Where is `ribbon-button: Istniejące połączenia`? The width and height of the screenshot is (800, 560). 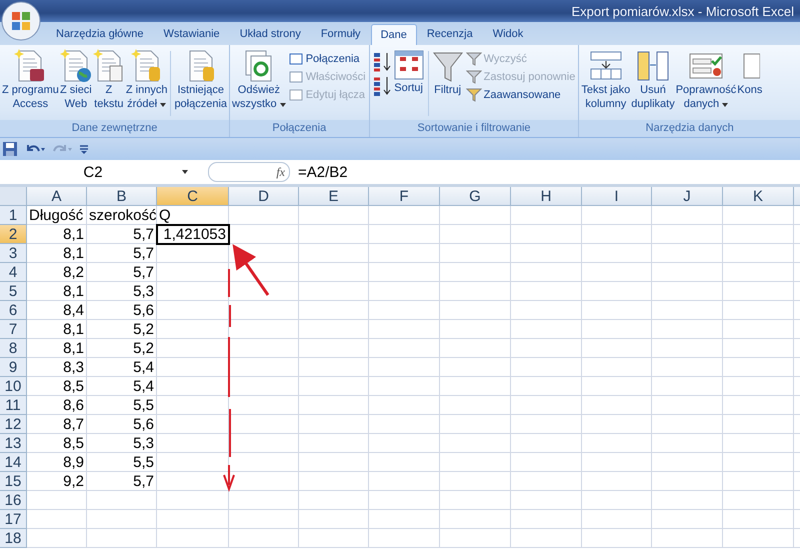 ribbon-button: Istniejące połączenia is located at coordinates (201, 83).